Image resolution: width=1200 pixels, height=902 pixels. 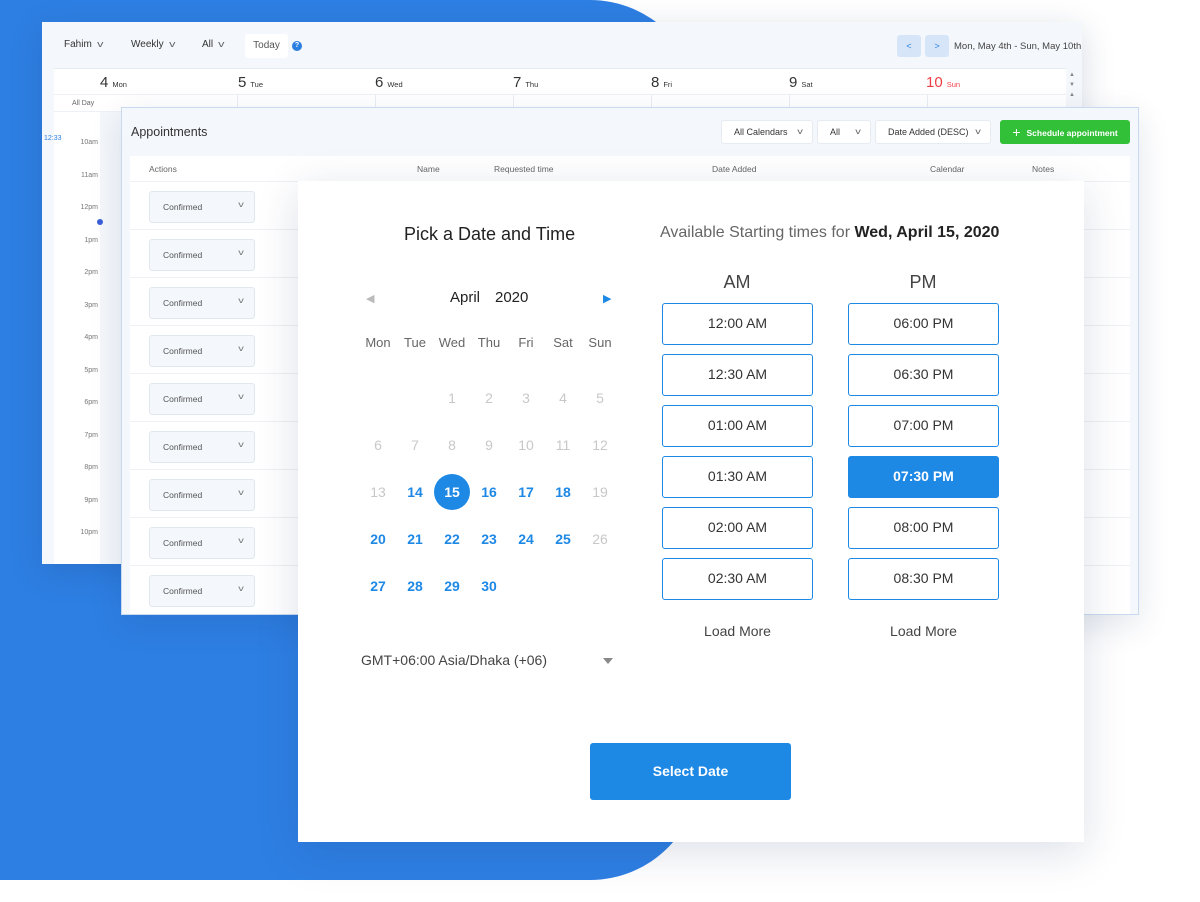 I want to click on calendar-day: 5, so click(x=600, y=398).